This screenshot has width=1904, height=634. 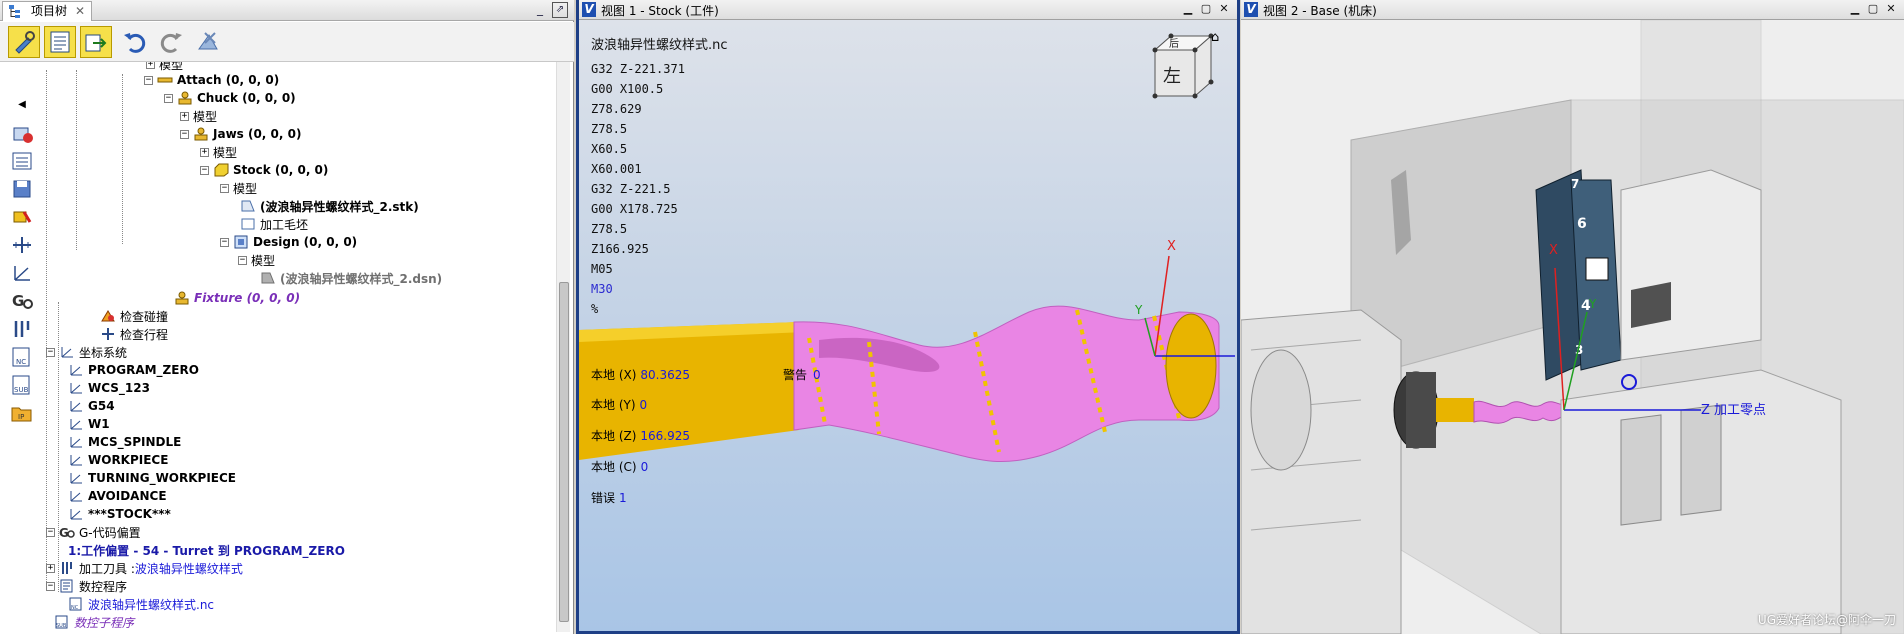 What do you see at coordinates (237, 298) in the screenshot?
I see `tree-node-fixture: Fixture (0, 0, 0)` at bounding box center [237, 298].